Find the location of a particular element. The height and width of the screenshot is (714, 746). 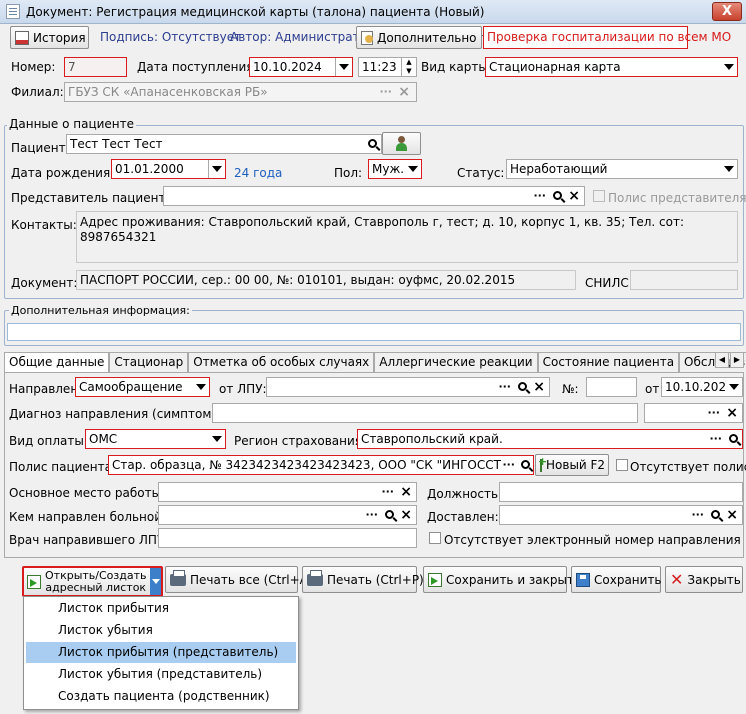

diagnosis-ellipsis-icon: ··· is located at coordinates (713, 413).